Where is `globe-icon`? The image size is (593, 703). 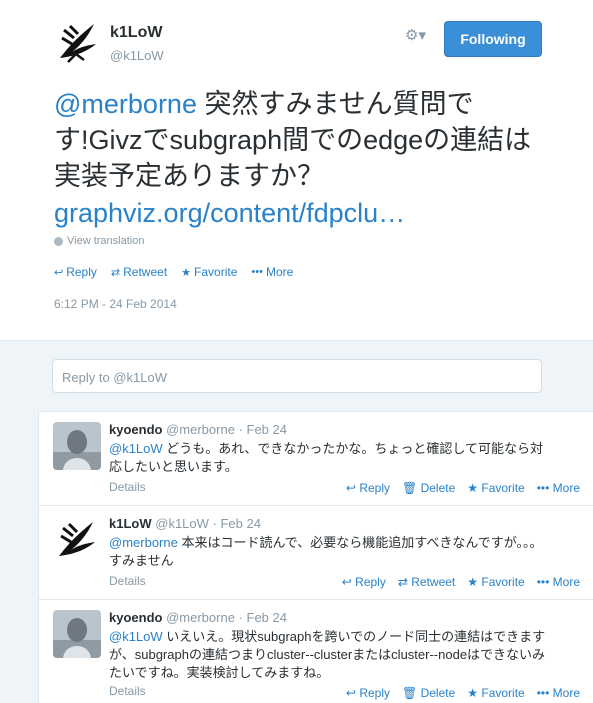
globe-icon is located at coordinates (58, 241).